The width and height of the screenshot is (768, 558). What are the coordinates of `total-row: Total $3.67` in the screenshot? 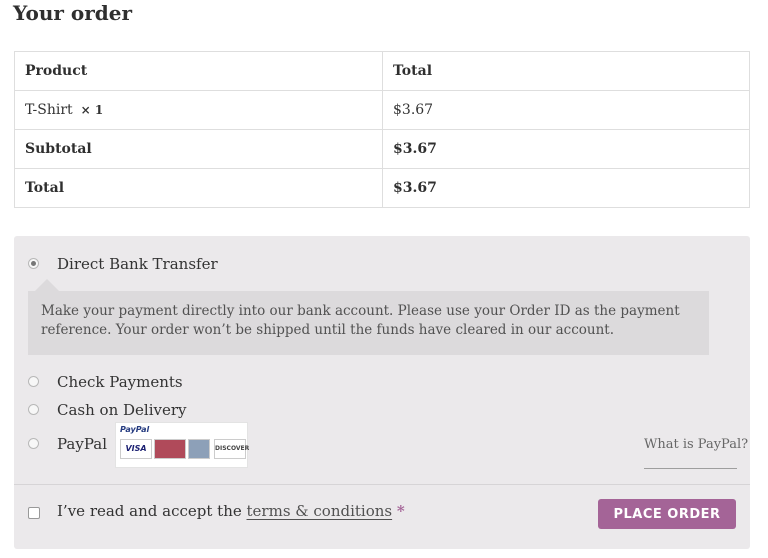 It's located at (382, 188).